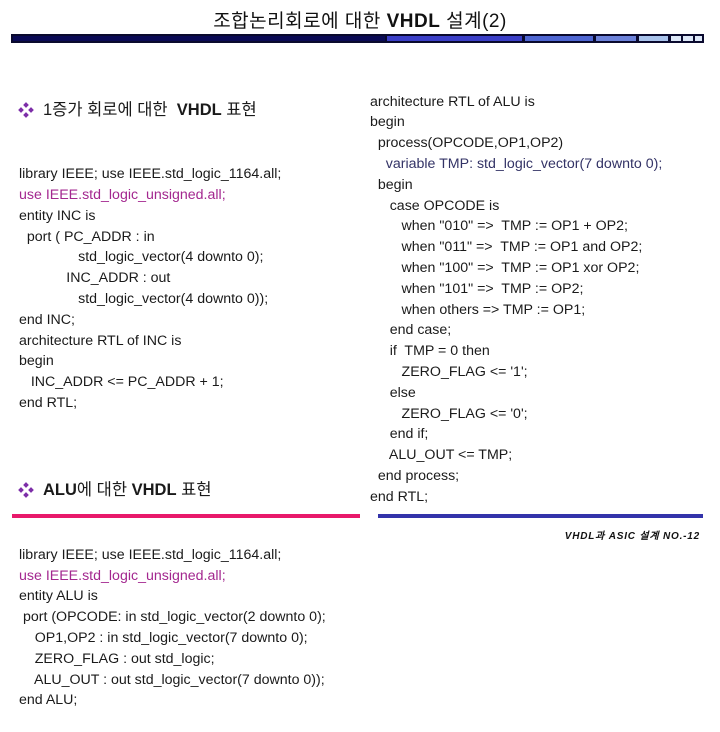  Describe the element at coordinates (300, 21) in the screenshot. I see `slide-title-prefix: 조합논리회로에 대한` at that location.